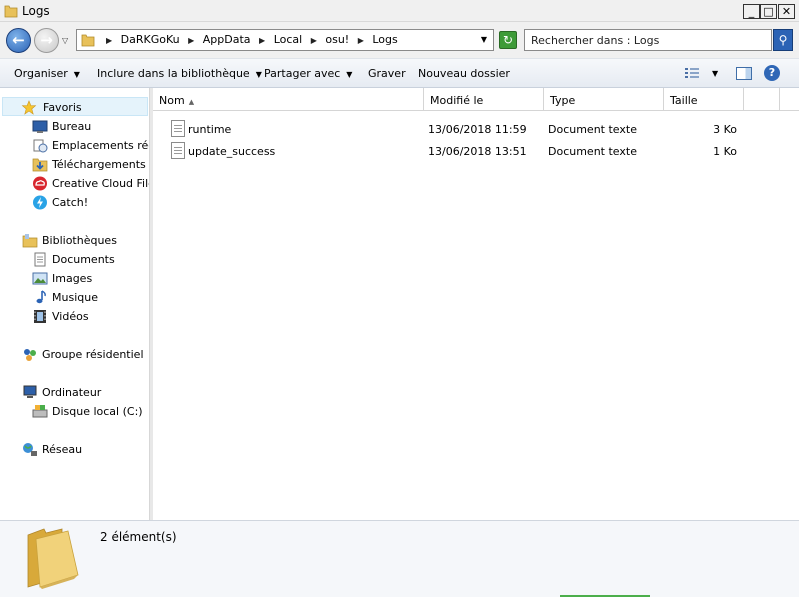 This screenshot has width=799, height=597. I want to click on recent-pages-dropdown: ▽, so click(65, 40).